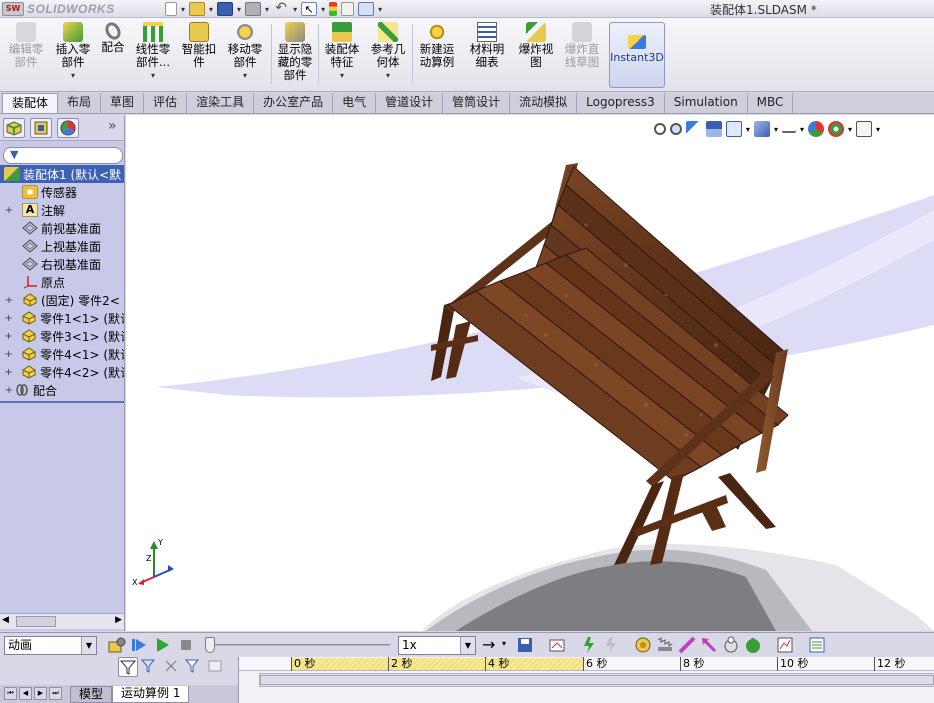 This screenshot has height=703, width=934. I want to click on tree-rollback-bar, so click(62, 402).